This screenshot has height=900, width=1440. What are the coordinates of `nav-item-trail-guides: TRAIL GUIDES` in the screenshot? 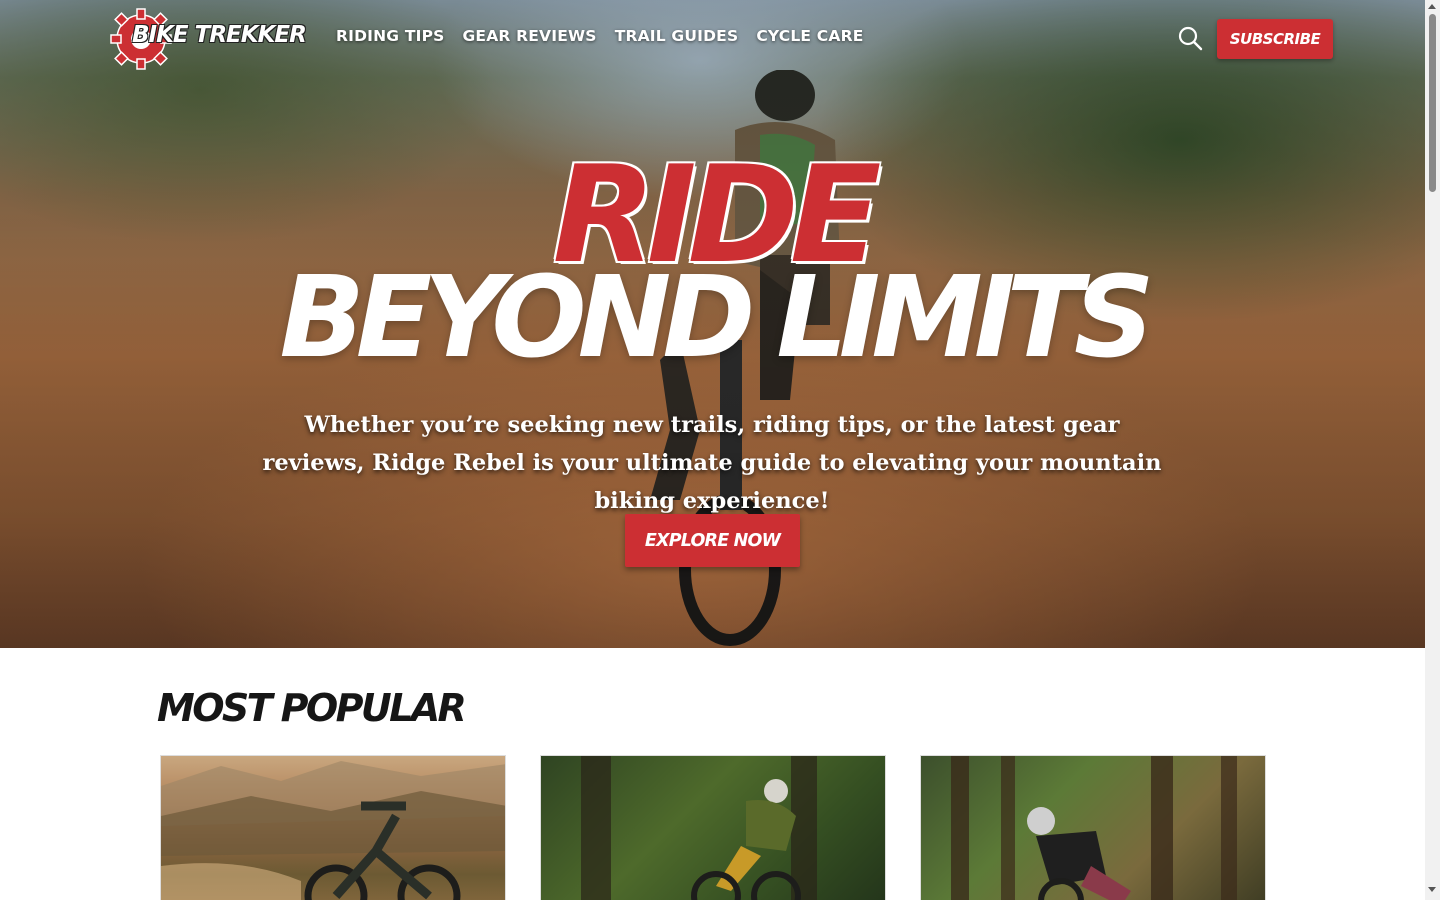 It's located at (677, 36).